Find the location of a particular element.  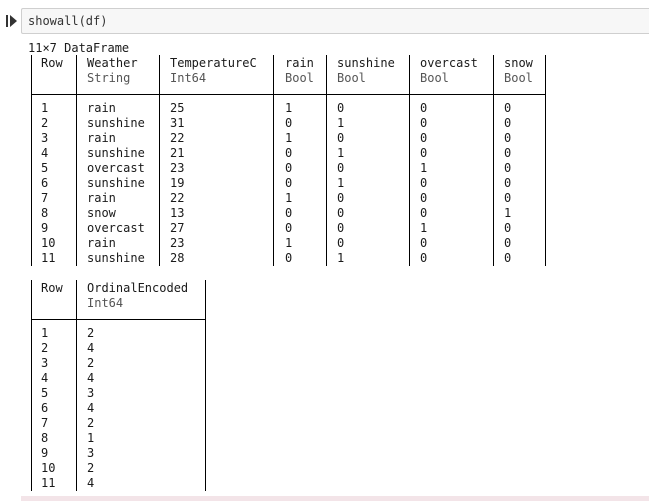

table-cell: 9 is located at coordinates (45, 228).